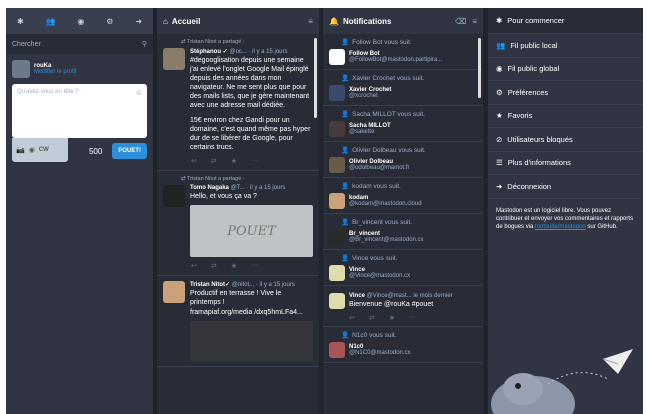 The height and width of the screenshot is (414, 647). Describe the element at coordinates (251, 341) in the screenshot. I see `media-attachment` at that location.